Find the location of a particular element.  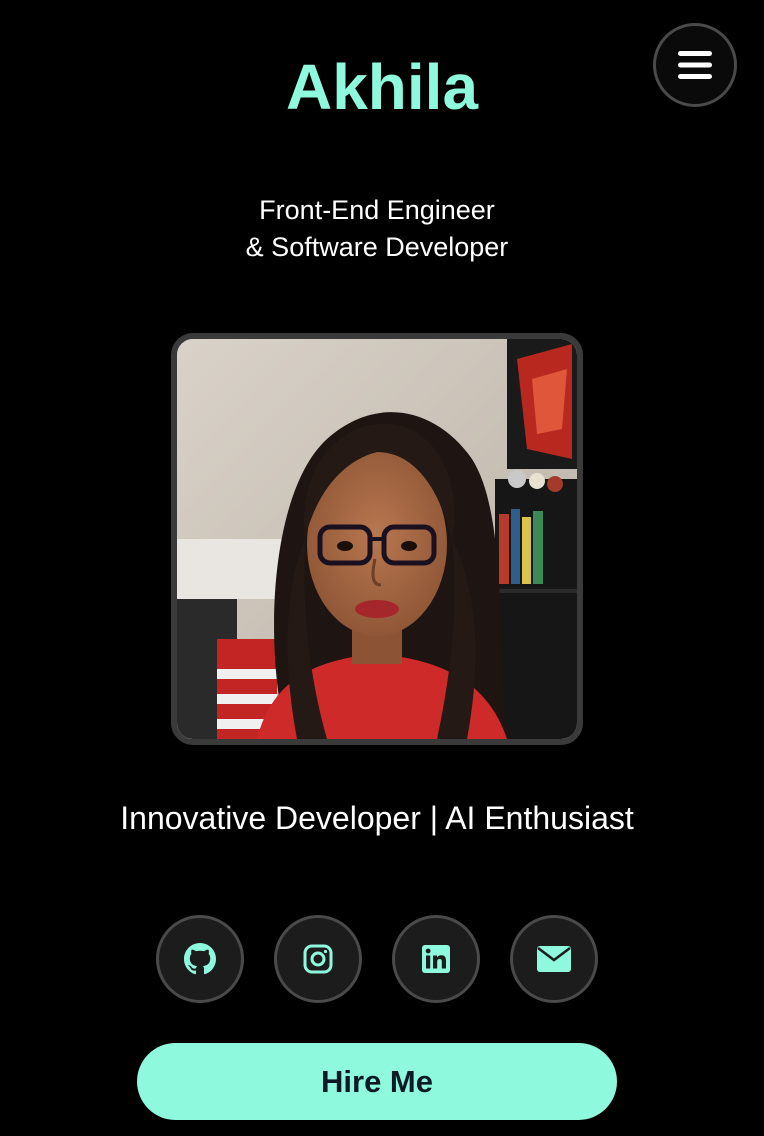

subtitle-line-1: Front-End Engineer is located at coordinates (377, 210).